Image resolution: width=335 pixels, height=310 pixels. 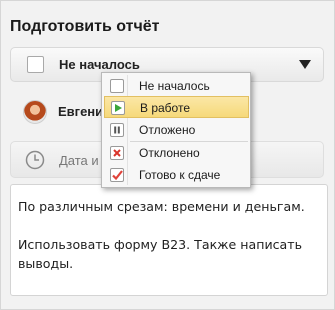 I want to click on status-checkbox, so click(x=35, y=64).